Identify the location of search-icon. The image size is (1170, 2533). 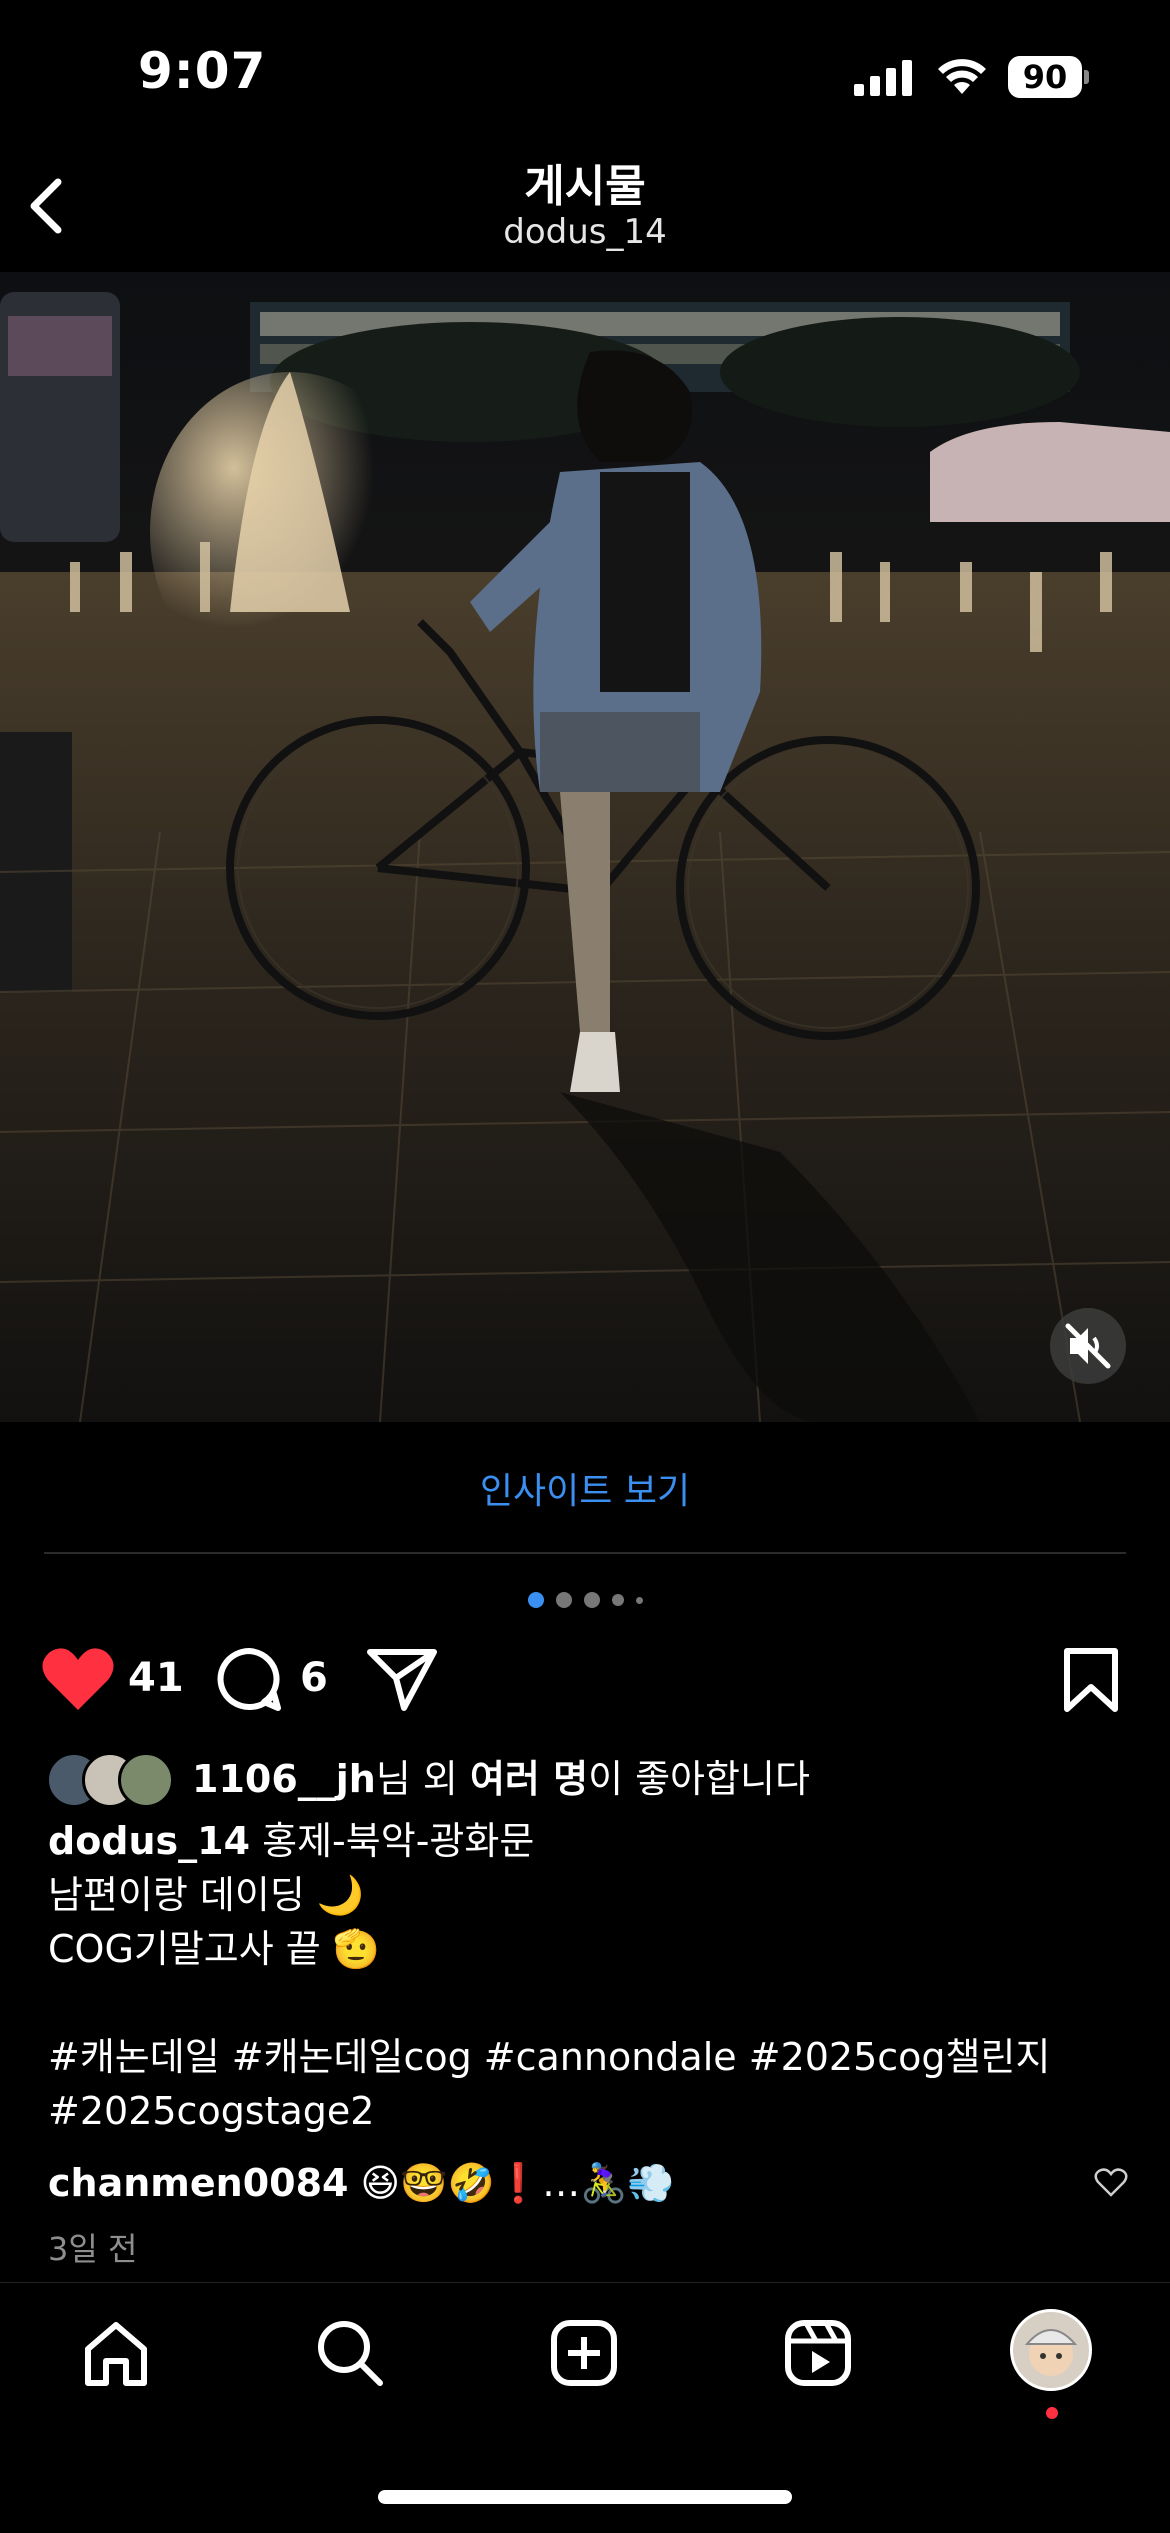
(350, 2353).